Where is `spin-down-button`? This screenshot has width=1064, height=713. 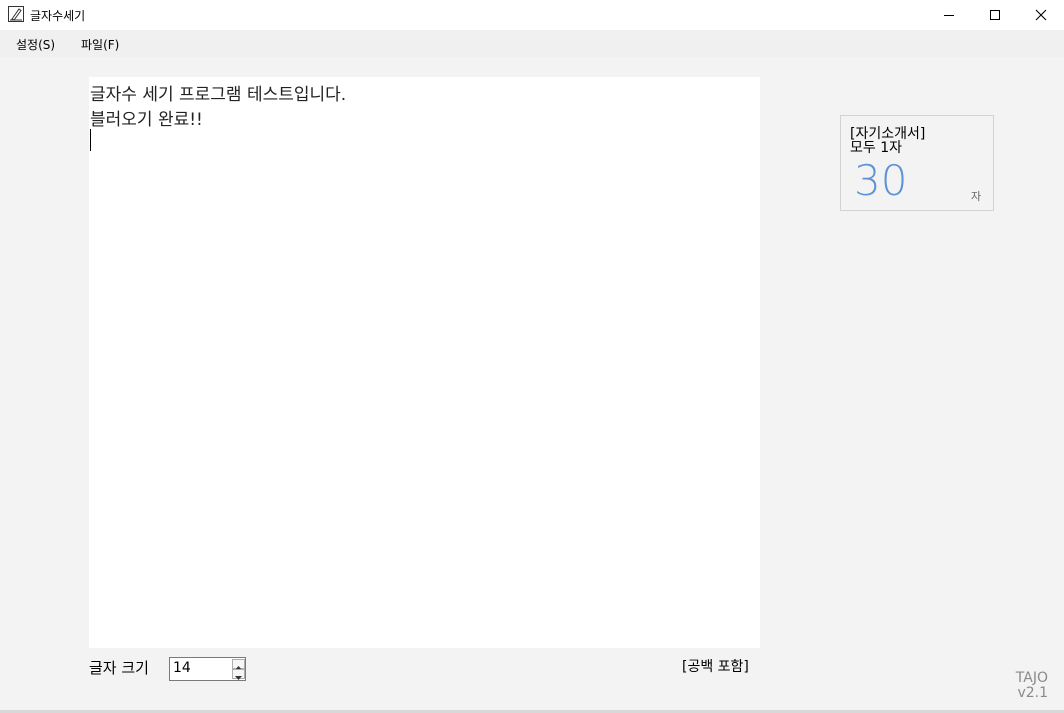 spin-down-button is located at coordinates (238, 674).